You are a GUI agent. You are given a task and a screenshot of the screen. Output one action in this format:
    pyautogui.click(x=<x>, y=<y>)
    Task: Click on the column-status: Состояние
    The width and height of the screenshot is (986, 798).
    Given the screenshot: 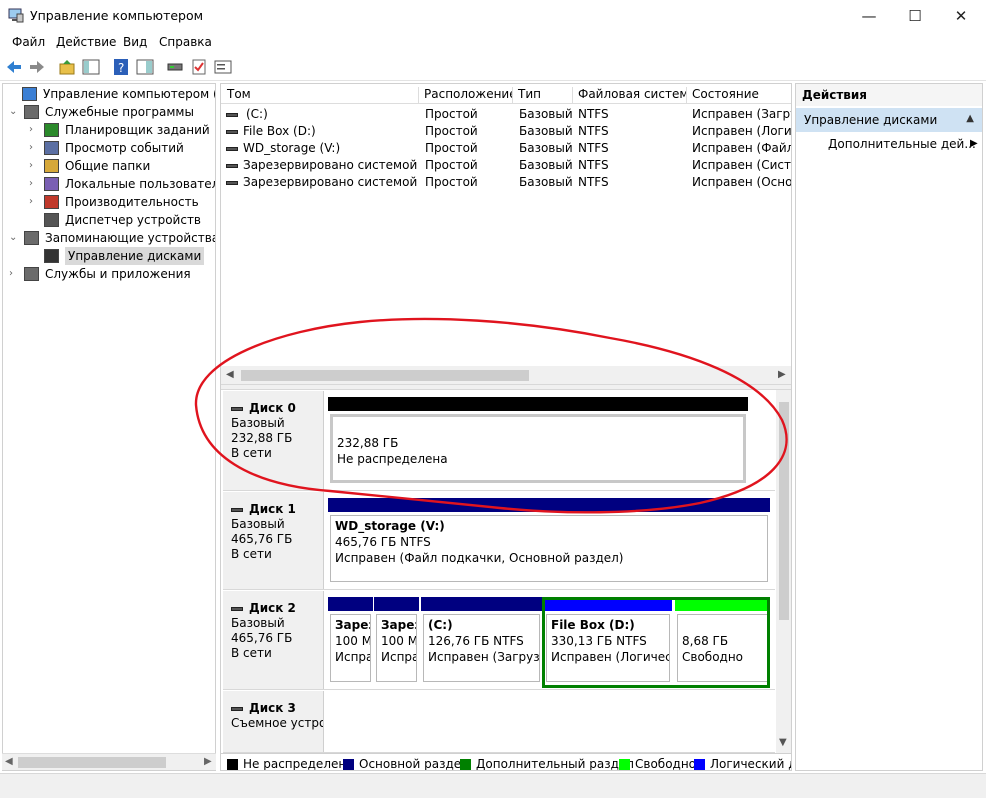 What is the action you would take?
    pyautogui.click(x=739, y=95)
    